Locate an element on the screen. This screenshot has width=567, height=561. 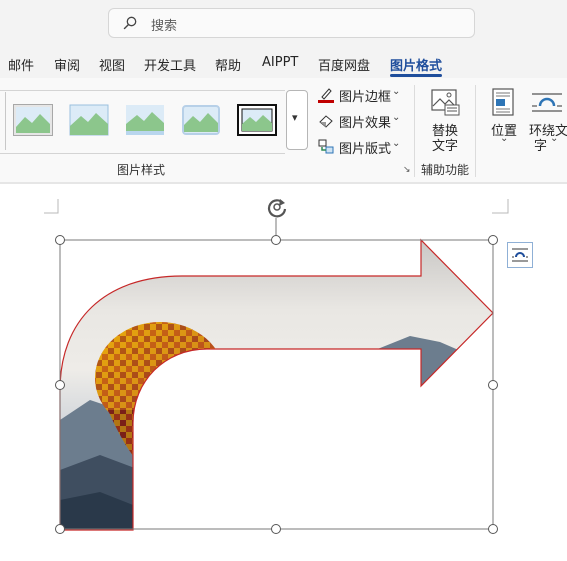
layout-options-icon is located at coordinates (520, 255).